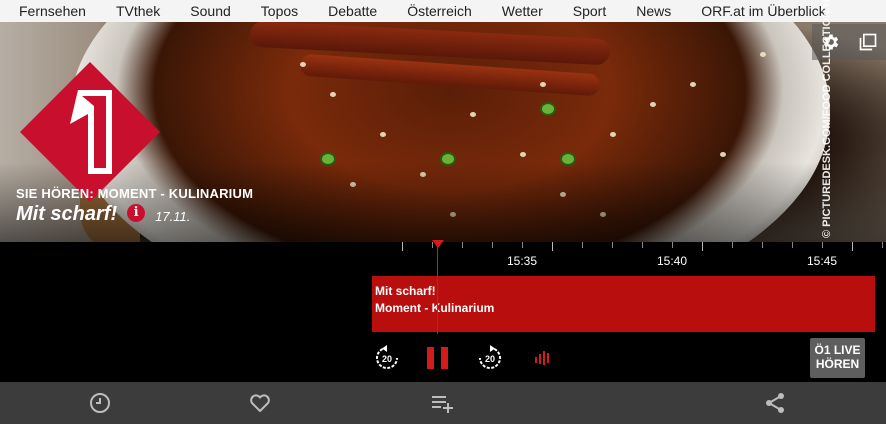 This screenshot has width=886, height=424. I want to click on program-title: Mit scharf!, so click(405, 291).